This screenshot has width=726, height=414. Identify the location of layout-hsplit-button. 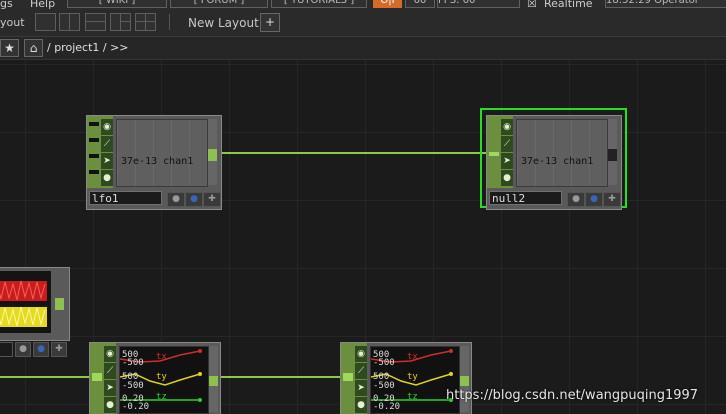
(95, 22).